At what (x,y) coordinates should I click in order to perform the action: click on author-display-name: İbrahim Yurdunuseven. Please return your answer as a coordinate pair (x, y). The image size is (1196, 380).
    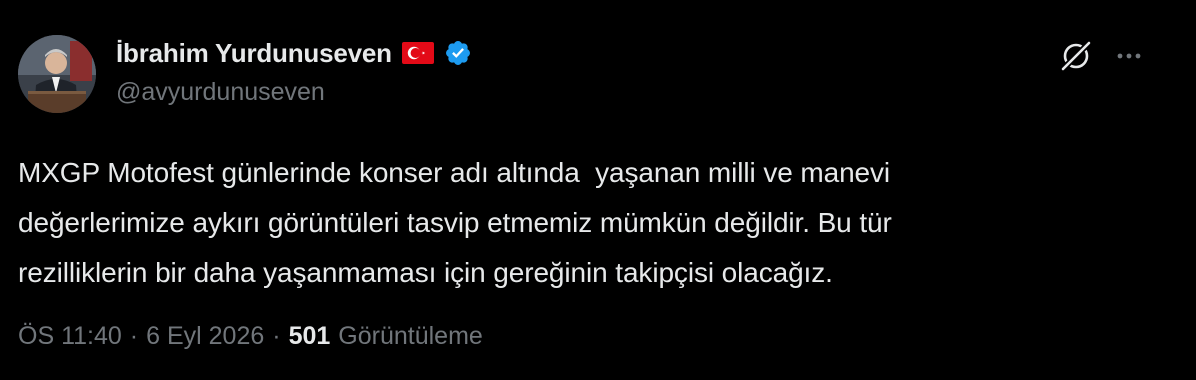
    Looking at the image, I should click on (254, 53).